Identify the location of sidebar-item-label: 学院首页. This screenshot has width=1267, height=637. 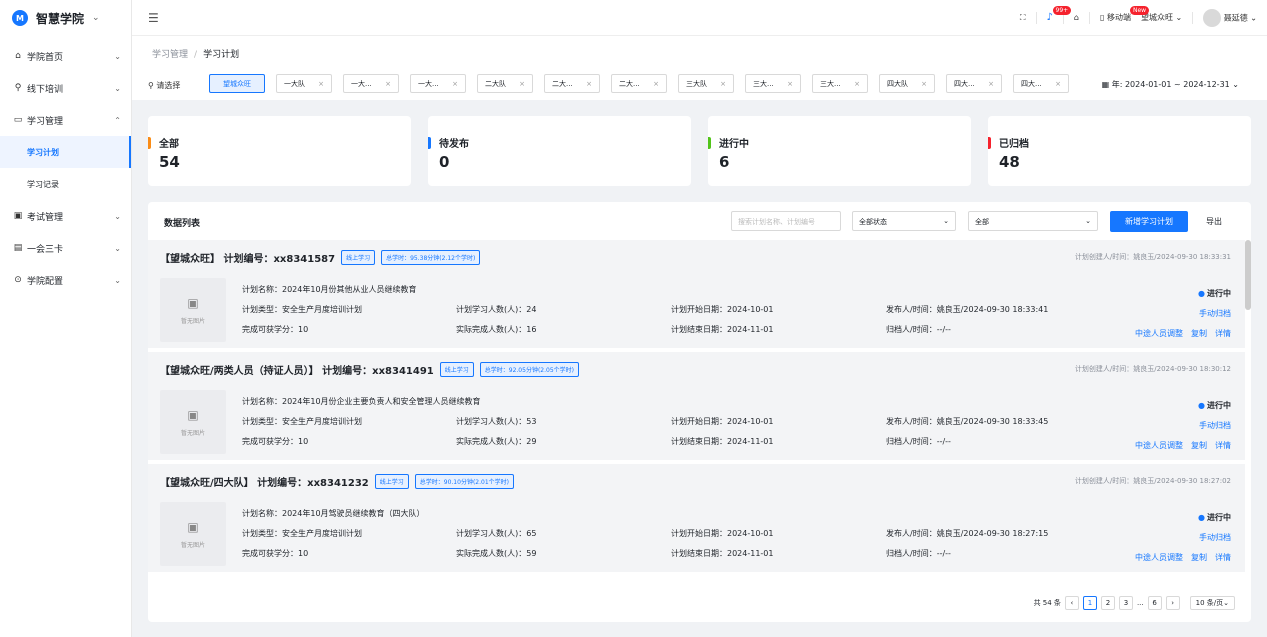
(45, 57).